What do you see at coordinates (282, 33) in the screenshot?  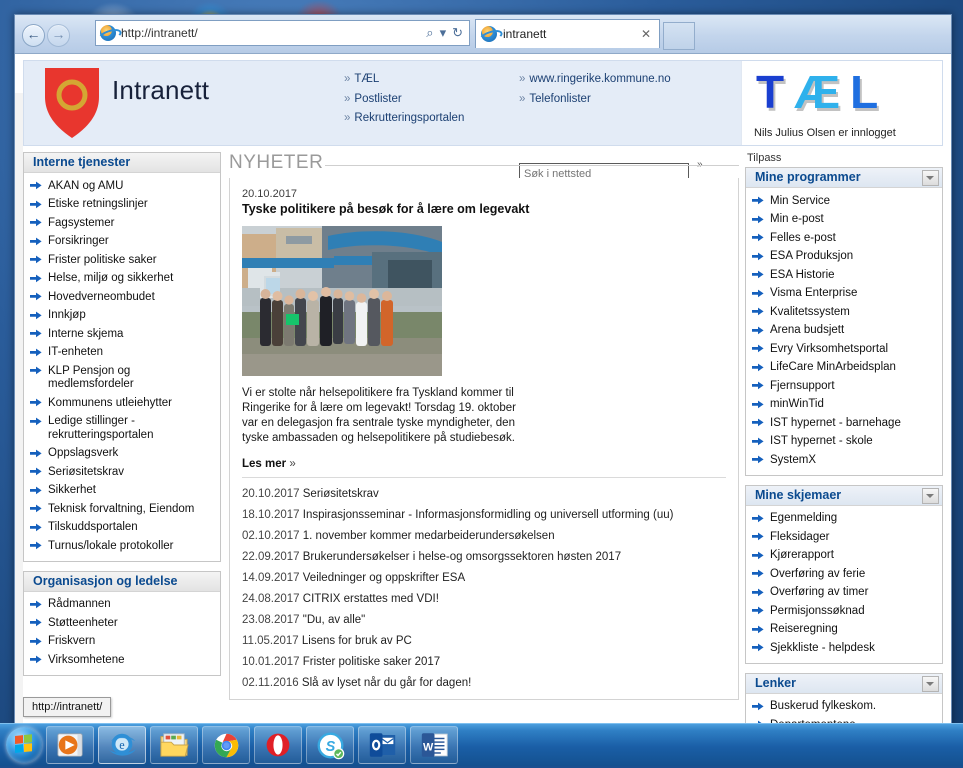 I see `address-bar: http://intranett/ ⌕ ▾ ↻` at bounding box center [282, 33].